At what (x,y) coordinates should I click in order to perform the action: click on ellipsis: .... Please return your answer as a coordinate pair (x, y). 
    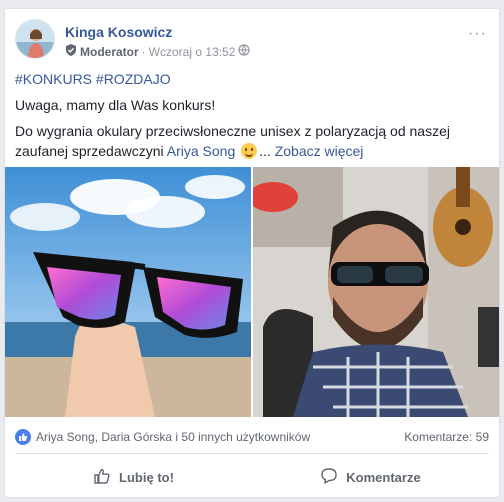
    Looking at the image, I should click on (265, 151).